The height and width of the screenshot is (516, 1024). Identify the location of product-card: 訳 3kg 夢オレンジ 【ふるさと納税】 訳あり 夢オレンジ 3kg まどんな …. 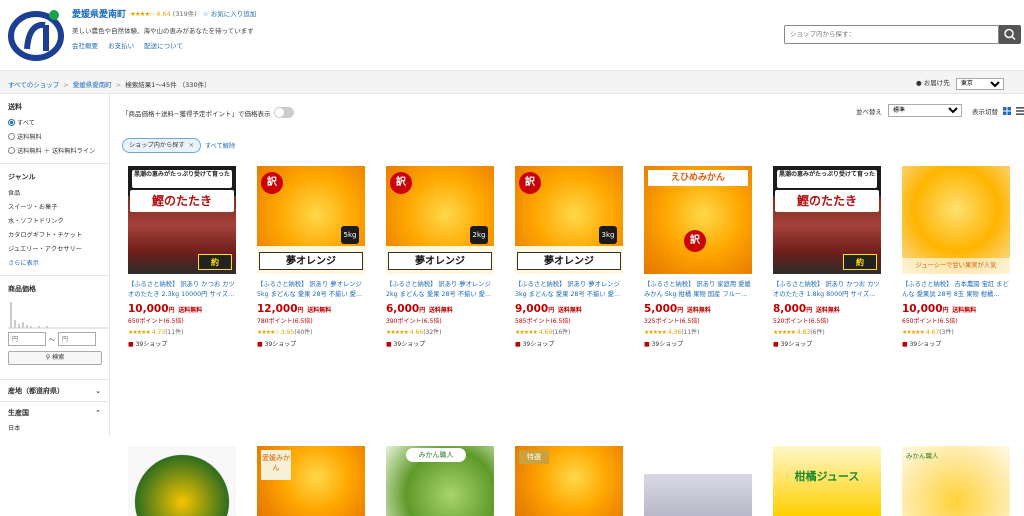
(570, 257).